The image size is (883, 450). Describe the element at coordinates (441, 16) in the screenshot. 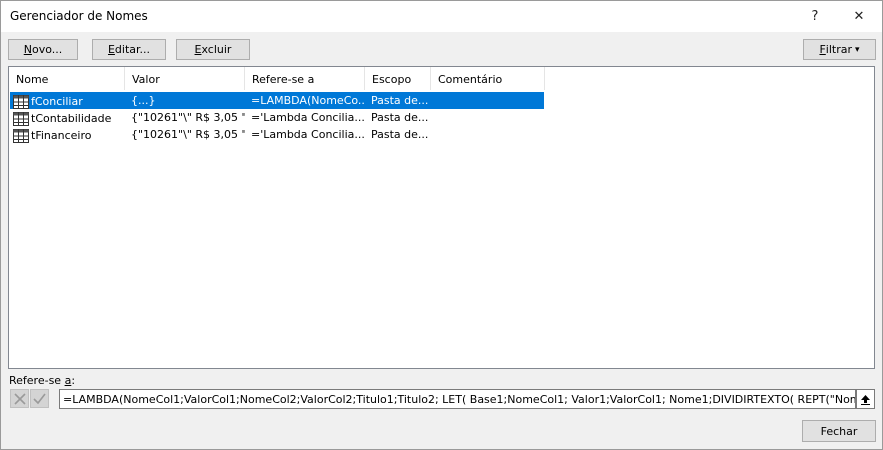

I see `title-bar: Gerenciador de Nomes ? ✕` at that location.